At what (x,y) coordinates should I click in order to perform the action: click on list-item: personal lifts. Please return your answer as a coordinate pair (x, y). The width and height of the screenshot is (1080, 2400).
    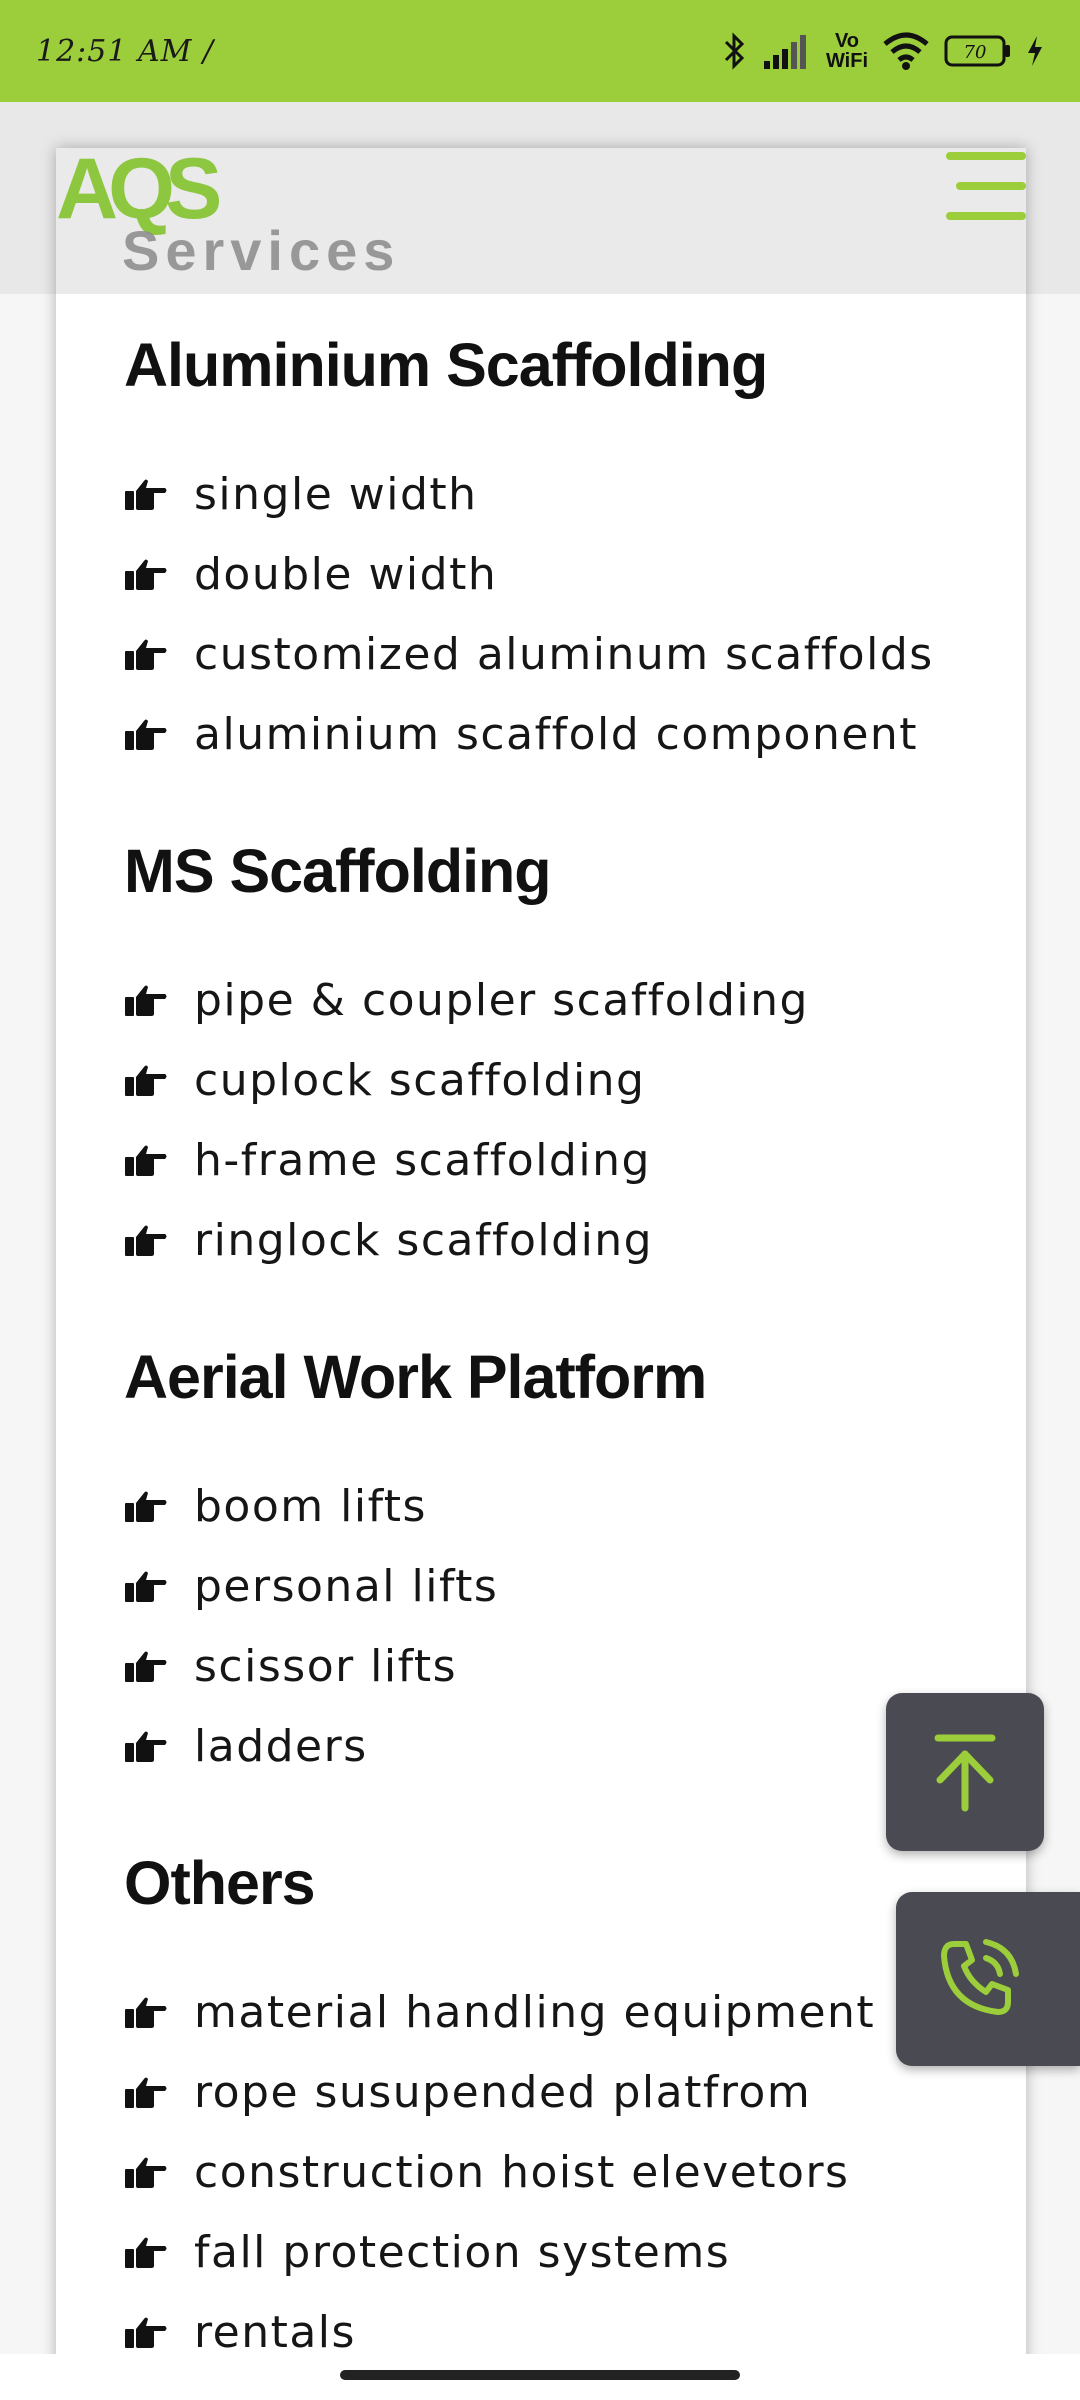
    Looking at the image, I should click on (554, 1586).